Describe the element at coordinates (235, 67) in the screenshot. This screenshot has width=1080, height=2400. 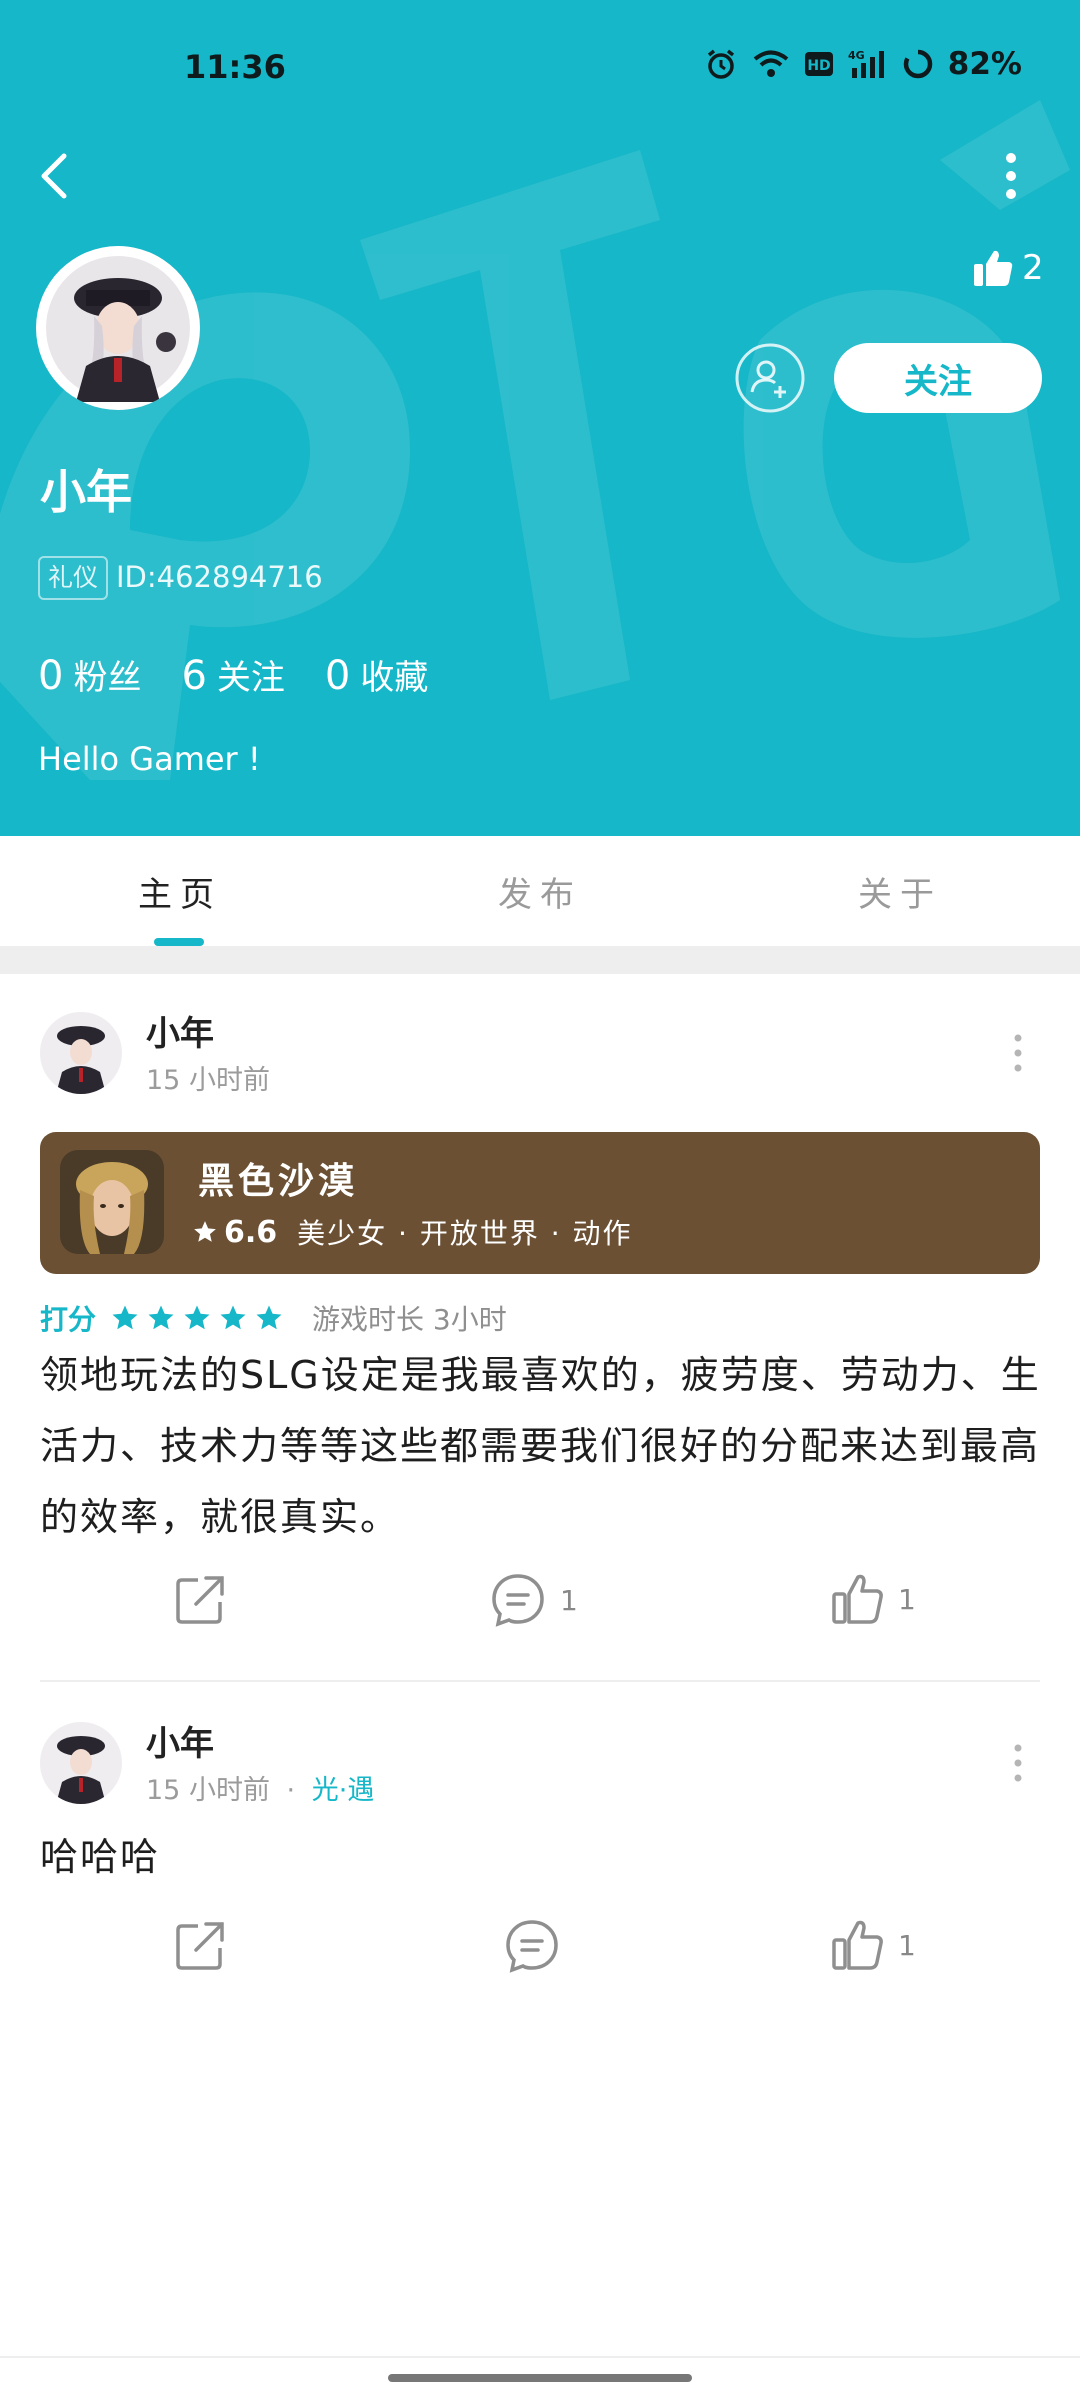
I see `status-time: 11:36` at that location.